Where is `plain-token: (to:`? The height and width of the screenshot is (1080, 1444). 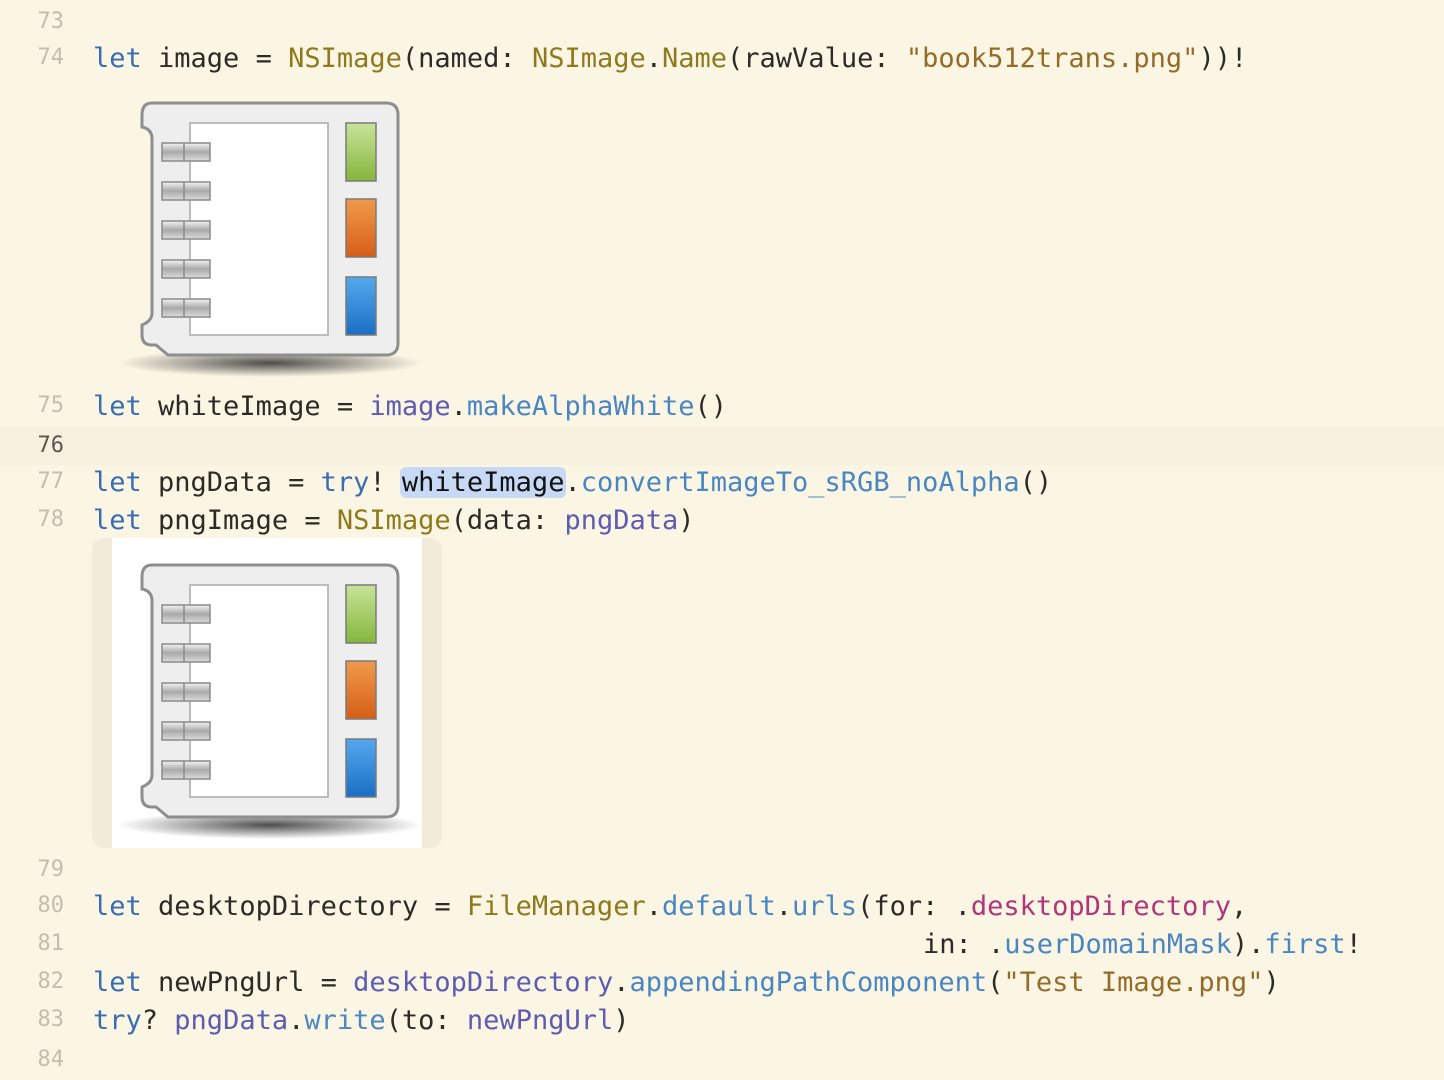
plain-token: (to: is located at coordinates (426, 1020).